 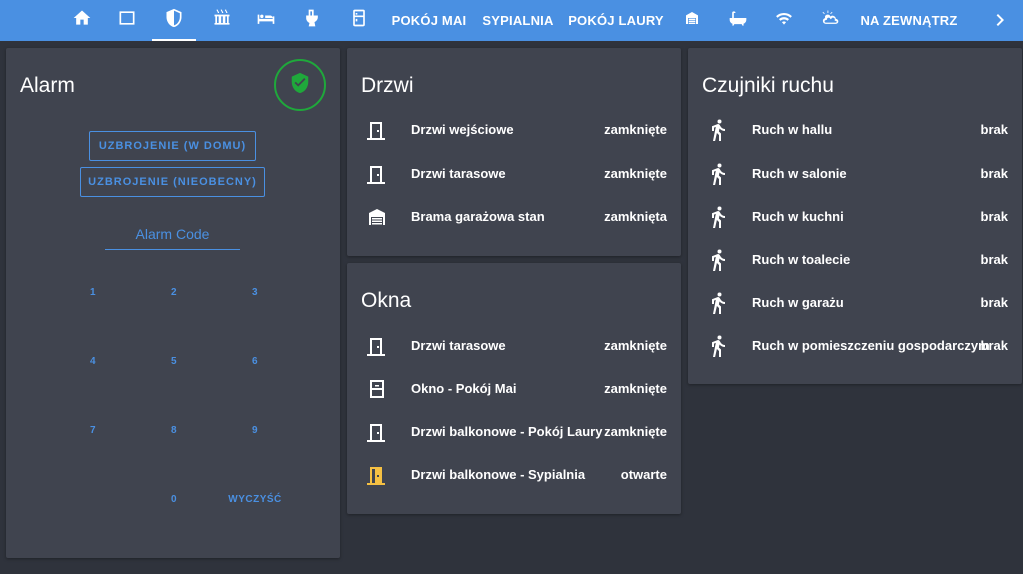 I want to click on entity-name: Drzwi balkonowe - Pokój Laury, so click(x=507, y=431).